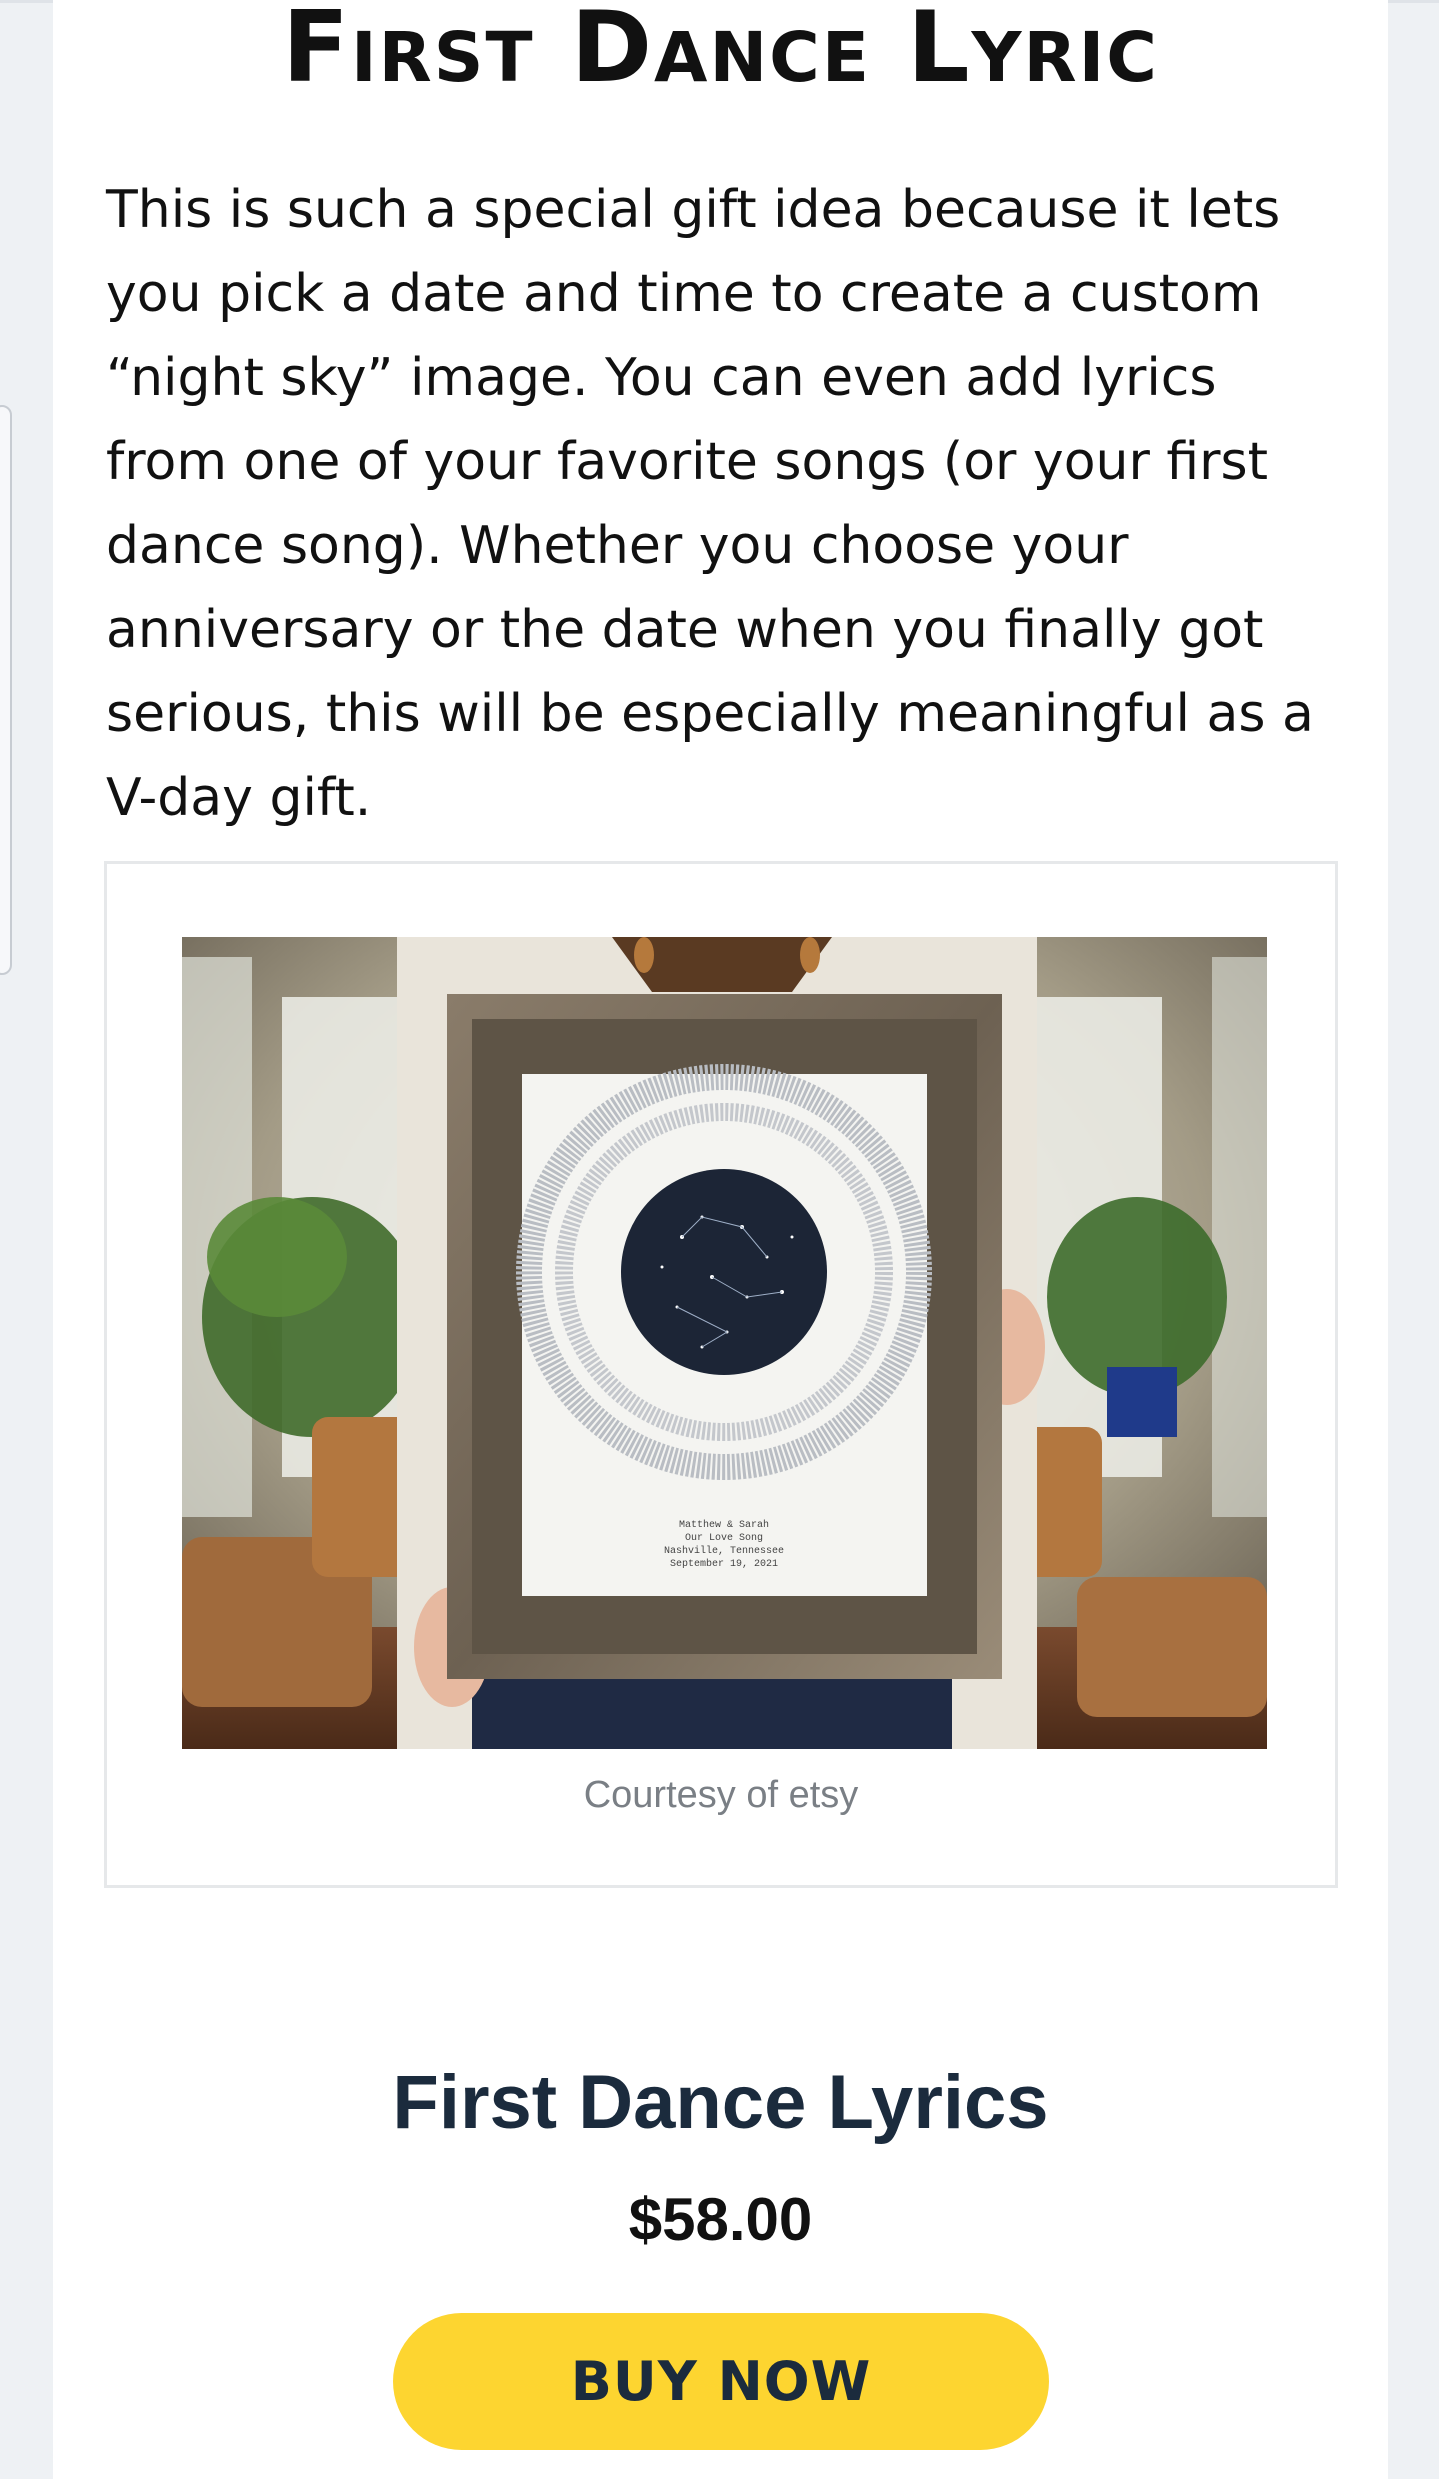  What do you see at coordinates (724, 1525) in the screenshot?
I see `svg-text: Matthew & Sarah` at bounding box center [724, 1525].